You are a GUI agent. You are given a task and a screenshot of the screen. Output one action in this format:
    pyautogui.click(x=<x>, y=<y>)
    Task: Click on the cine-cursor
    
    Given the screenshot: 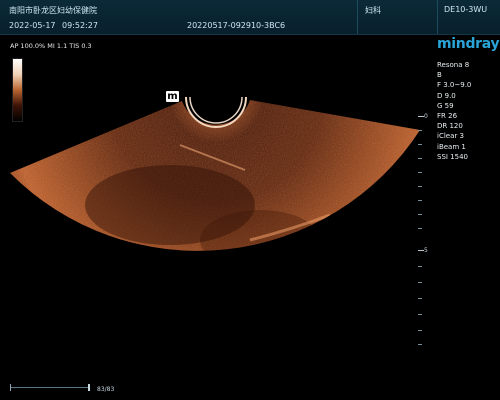 What is the action you would take?
    pyautogui.click(x=89, y=387)
    